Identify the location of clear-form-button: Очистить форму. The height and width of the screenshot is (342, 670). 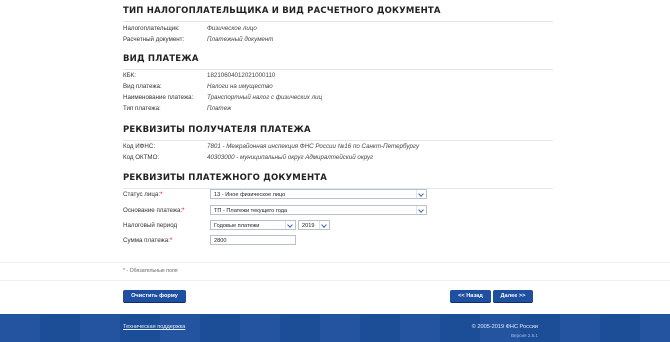
(154, 296).